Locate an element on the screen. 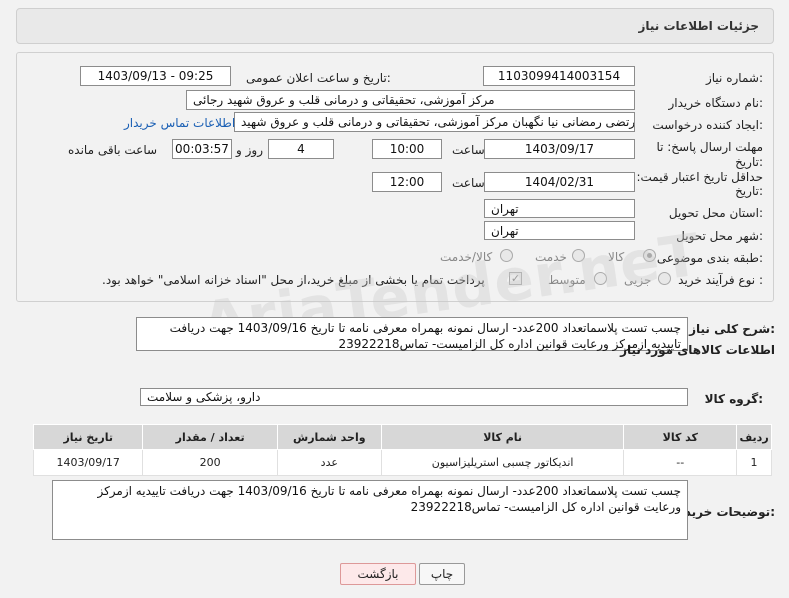 Image resolution: width=789 pixels, height=598 pixels. general-description-label: شرح کلی نیاز: is located at coordinates (732, 329).